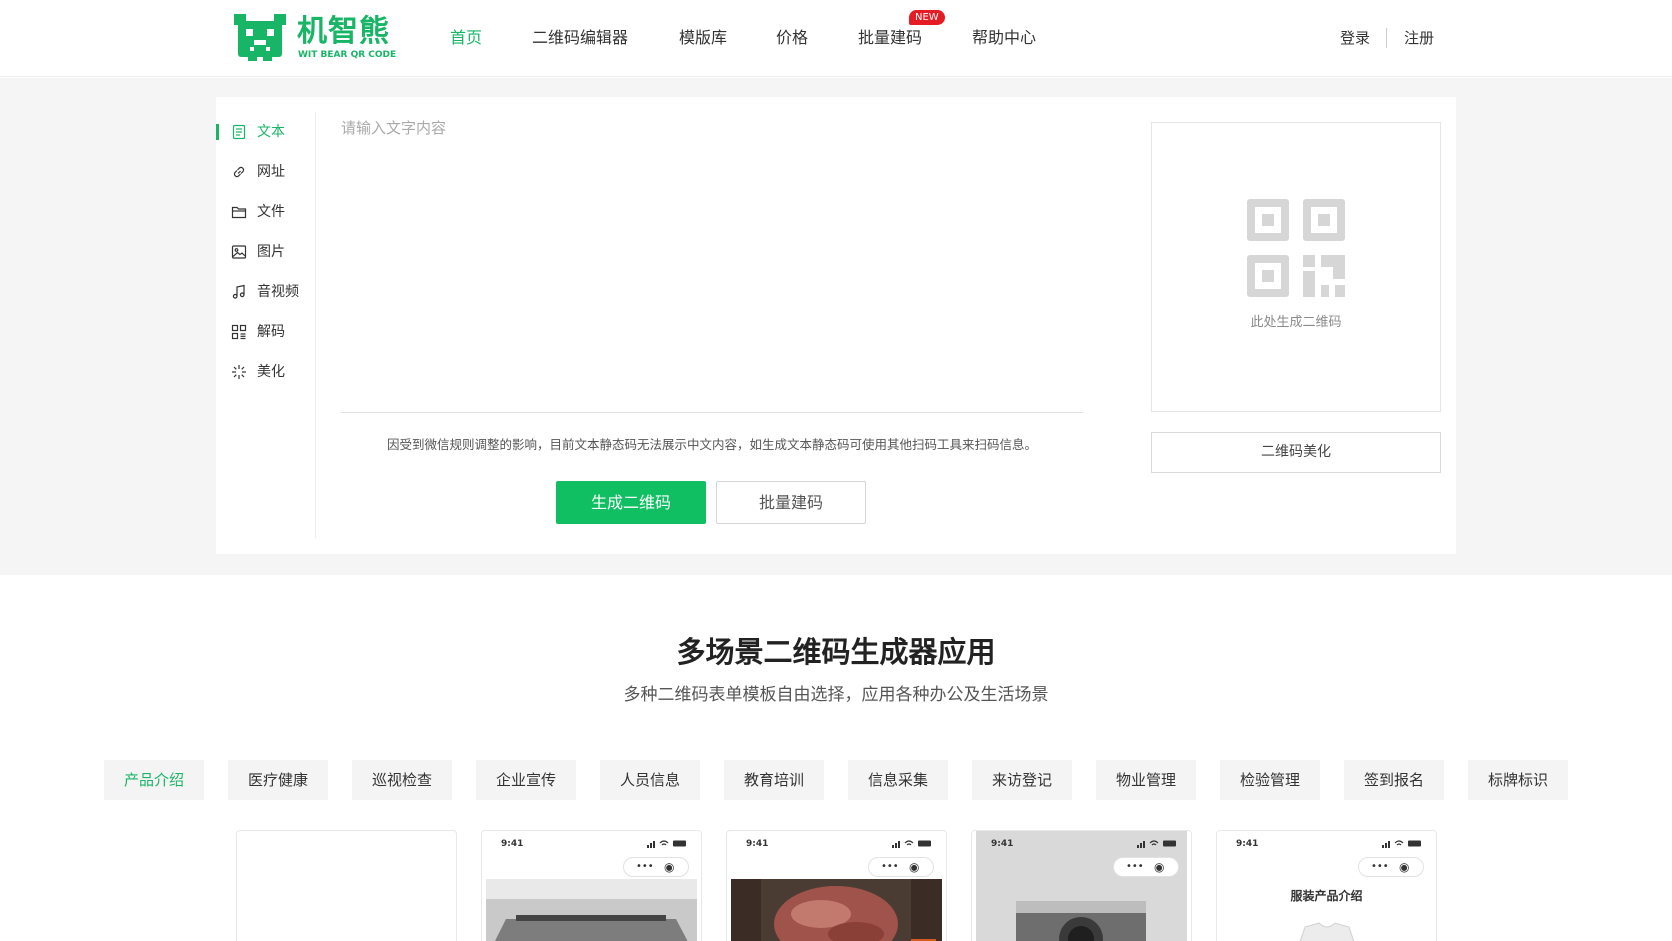  What do you see at coordinates (791, 502) in the screenshot?
I see `batch-create-button: 批量建码` at bounding box center [791, 502].